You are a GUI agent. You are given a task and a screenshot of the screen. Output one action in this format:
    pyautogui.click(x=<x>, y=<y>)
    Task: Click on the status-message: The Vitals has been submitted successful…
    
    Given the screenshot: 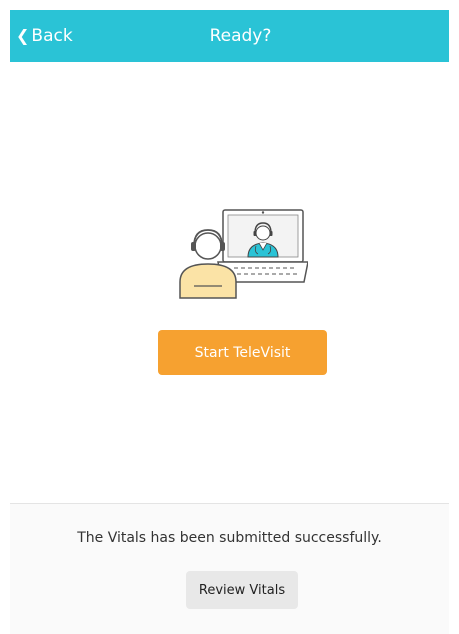 What is the action you would take?
    pyautogui.click(x=229, y=538)
    